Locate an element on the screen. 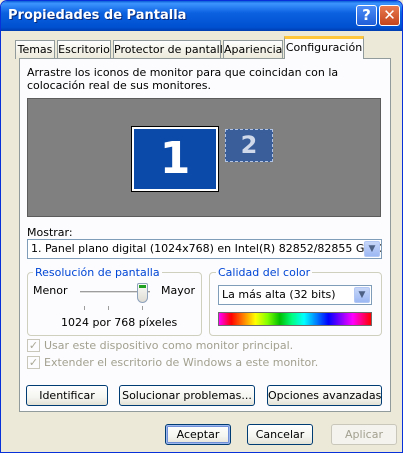  tab-label: Apariencia is located at coordinates (253, 49).